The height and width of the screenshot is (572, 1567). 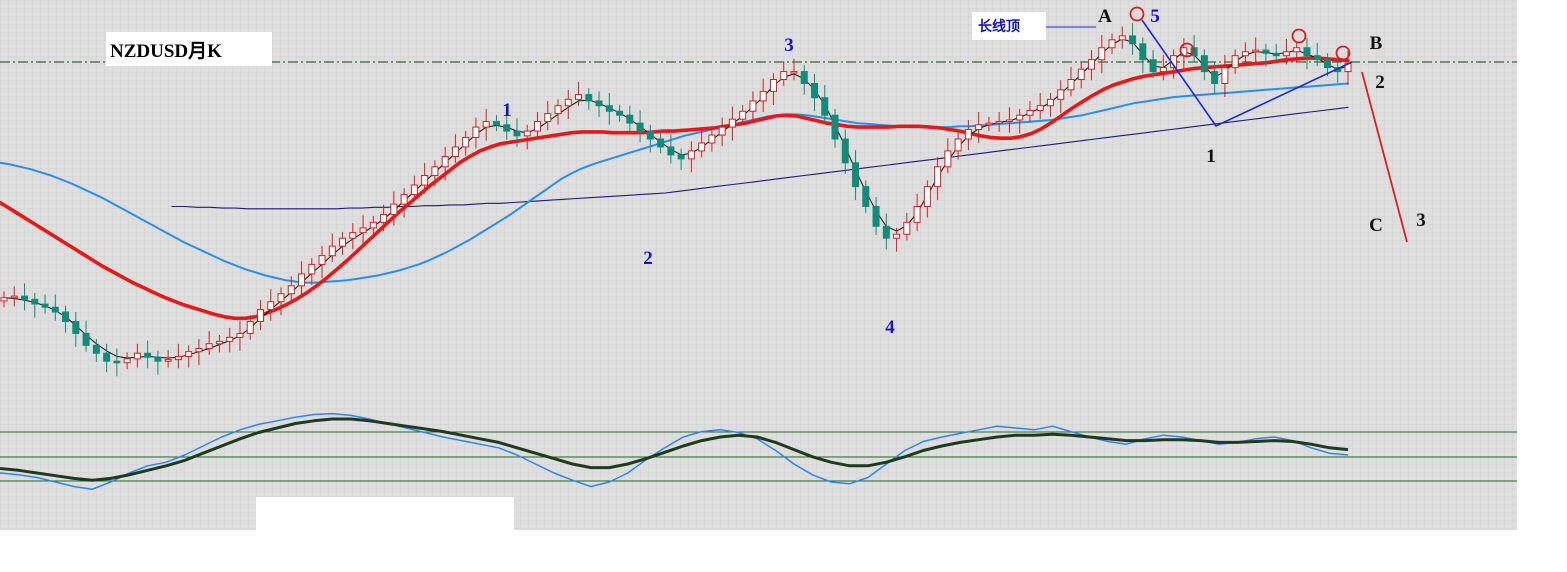 I want to click on wave-label-black-2: 2, so click(x=1380, y=82).